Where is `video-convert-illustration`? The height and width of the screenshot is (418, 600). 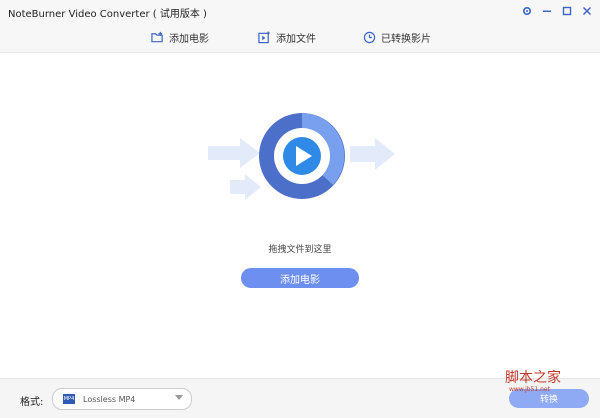 video-convert-illustration is located at coordinates (301, 156).